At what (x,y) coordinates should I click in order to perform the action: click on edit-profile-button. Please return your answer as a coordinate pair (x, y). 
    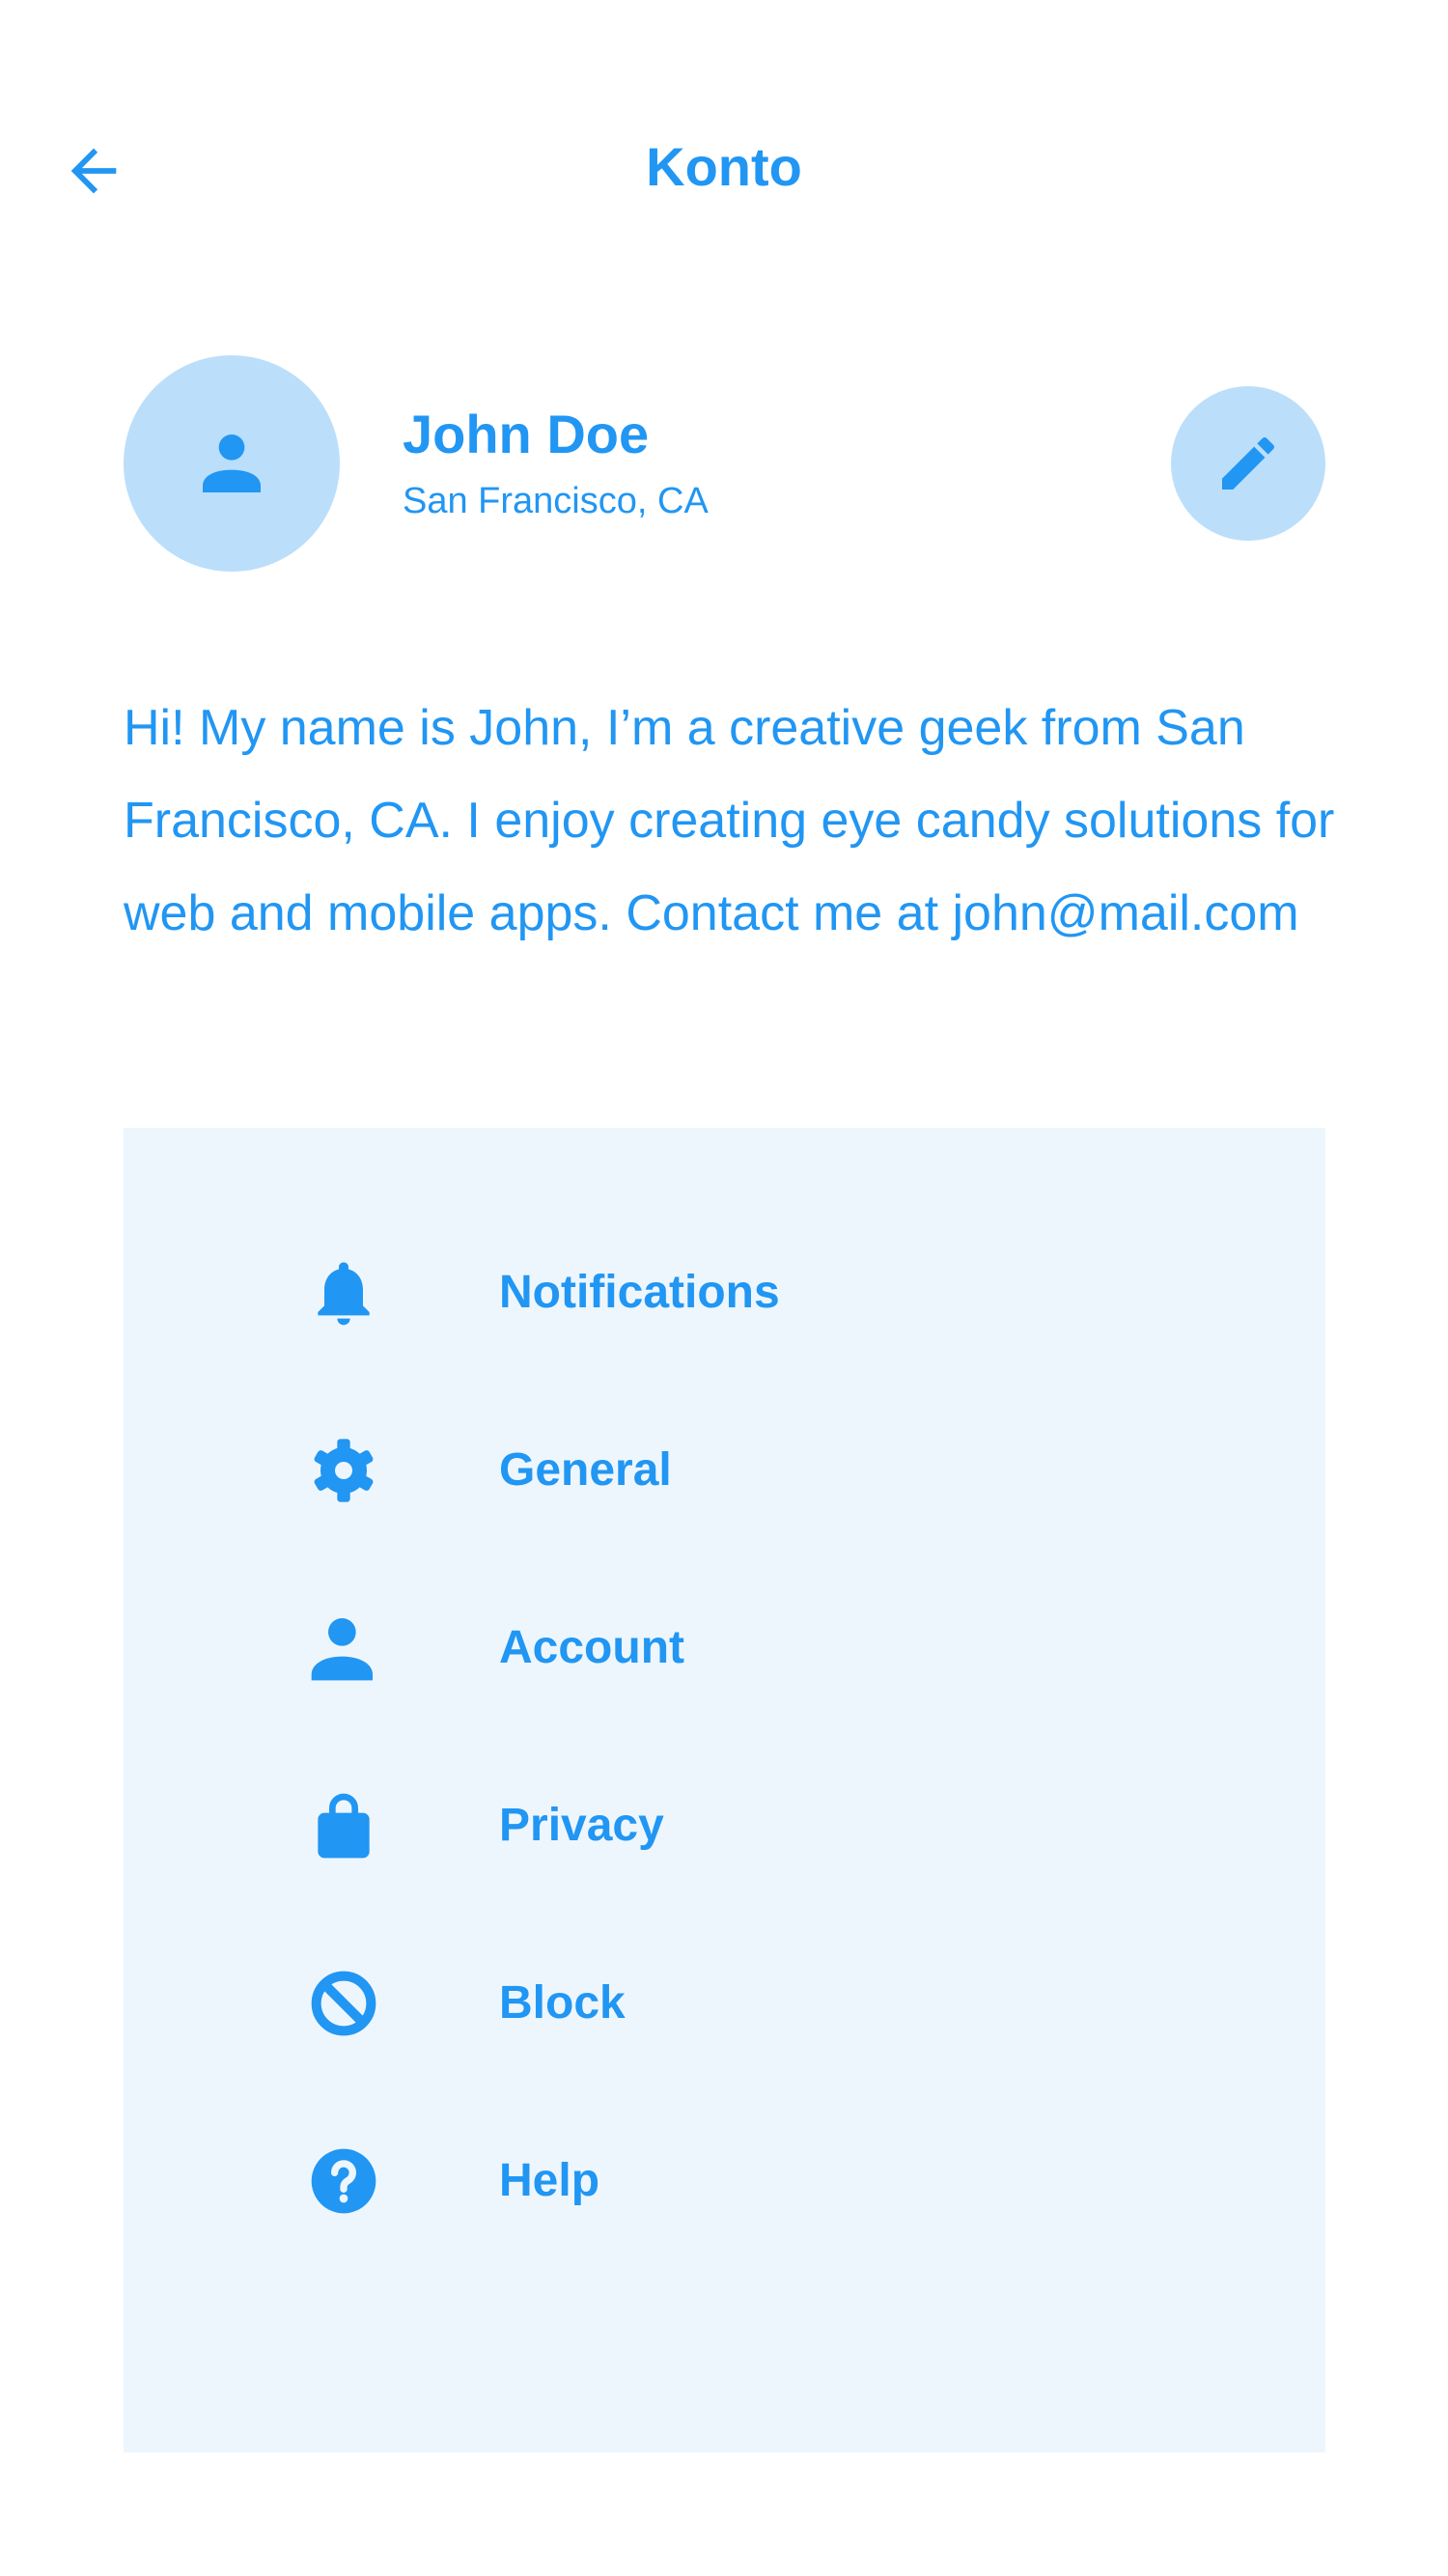
    Looking at the image, I should click on (1248, 464).